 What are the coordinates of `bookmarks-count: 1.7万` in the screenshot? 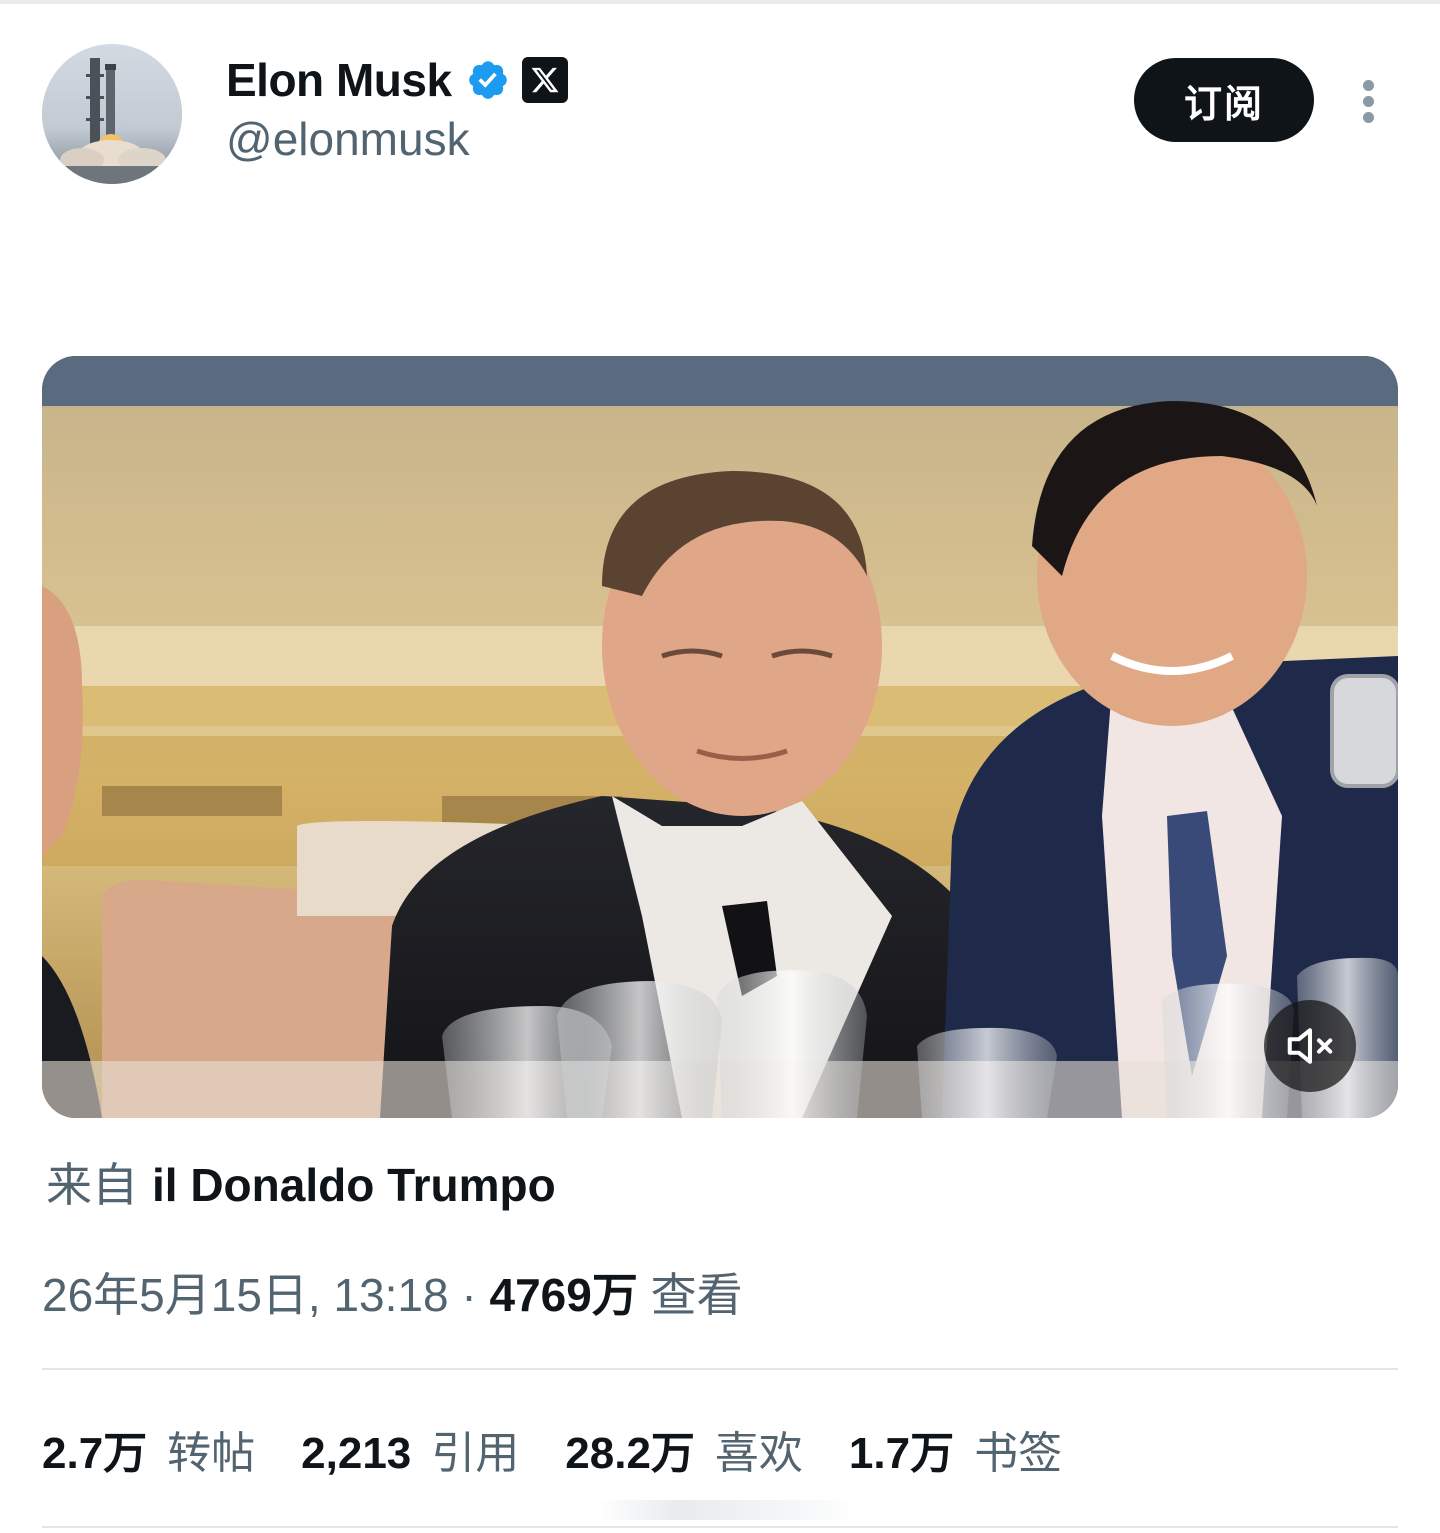 It's located at (901, 1453).